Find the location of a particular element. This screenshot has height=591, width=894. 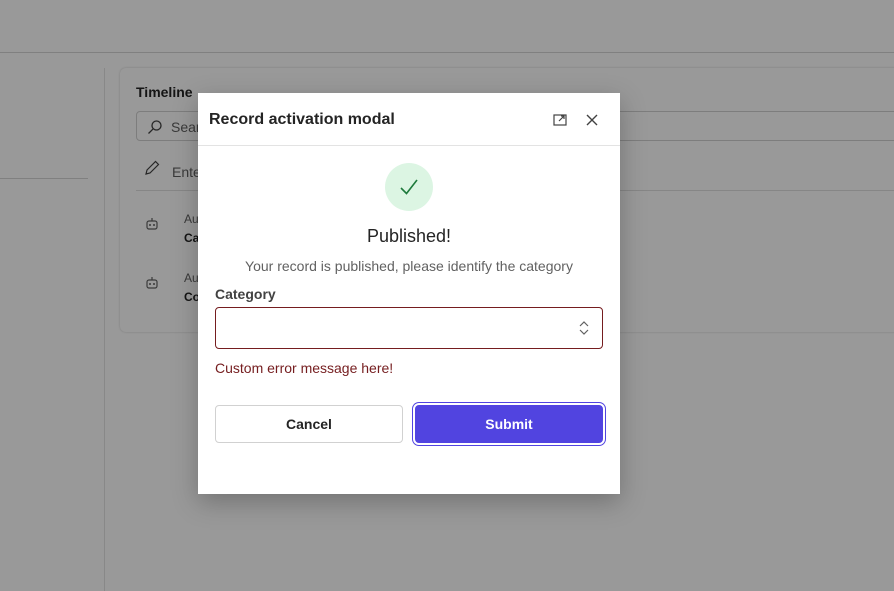

modal-header: Record activation modal is located at coordinates (409, 119).